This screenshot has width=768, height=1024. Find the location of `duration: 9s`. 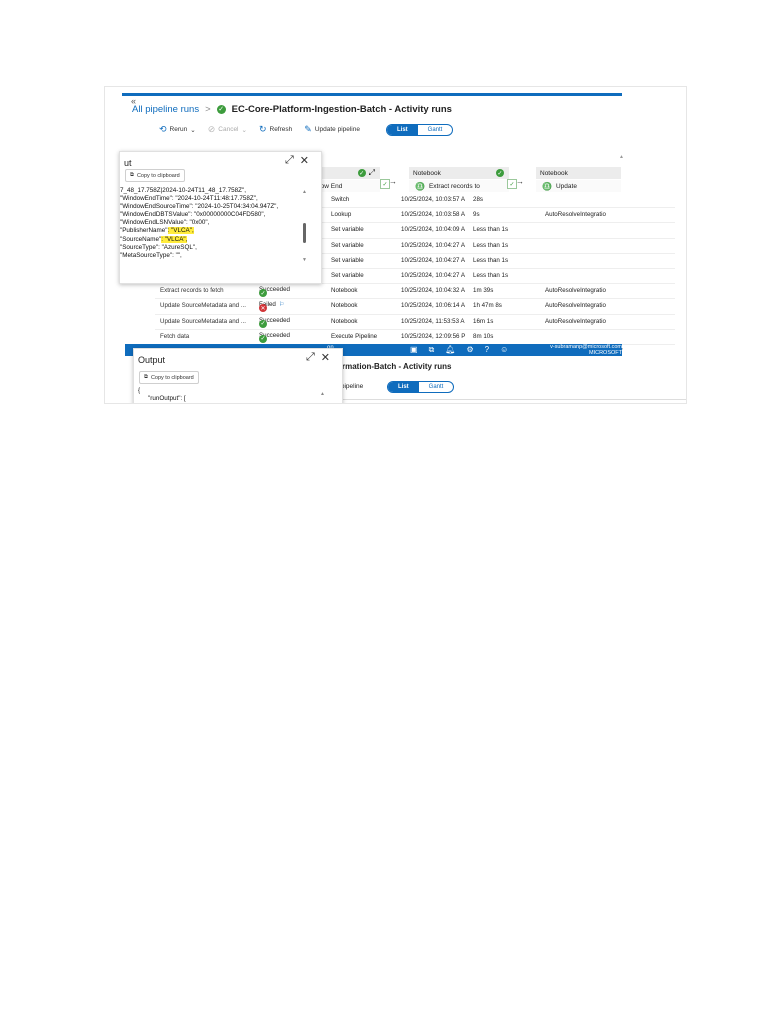

duration: 9s is located at coordinates (476, 215).